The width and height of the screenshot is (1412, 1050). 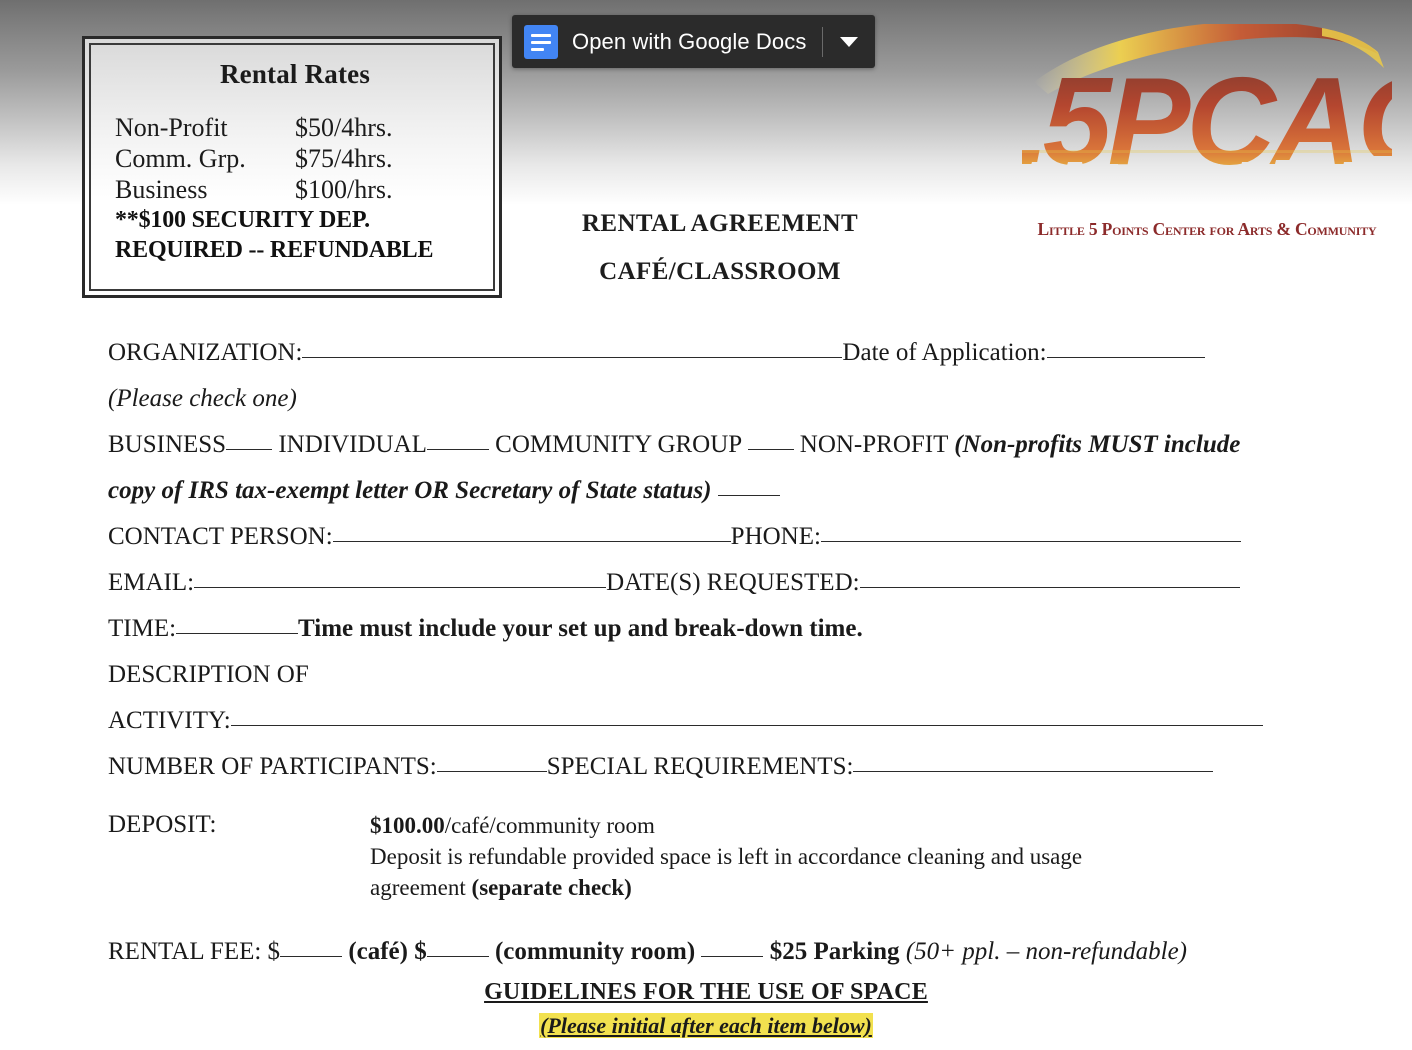 What do you see at coordinates (142, 628) in the screenshot?
I see `time-label: TIME:` at bounding box center [142, 628].